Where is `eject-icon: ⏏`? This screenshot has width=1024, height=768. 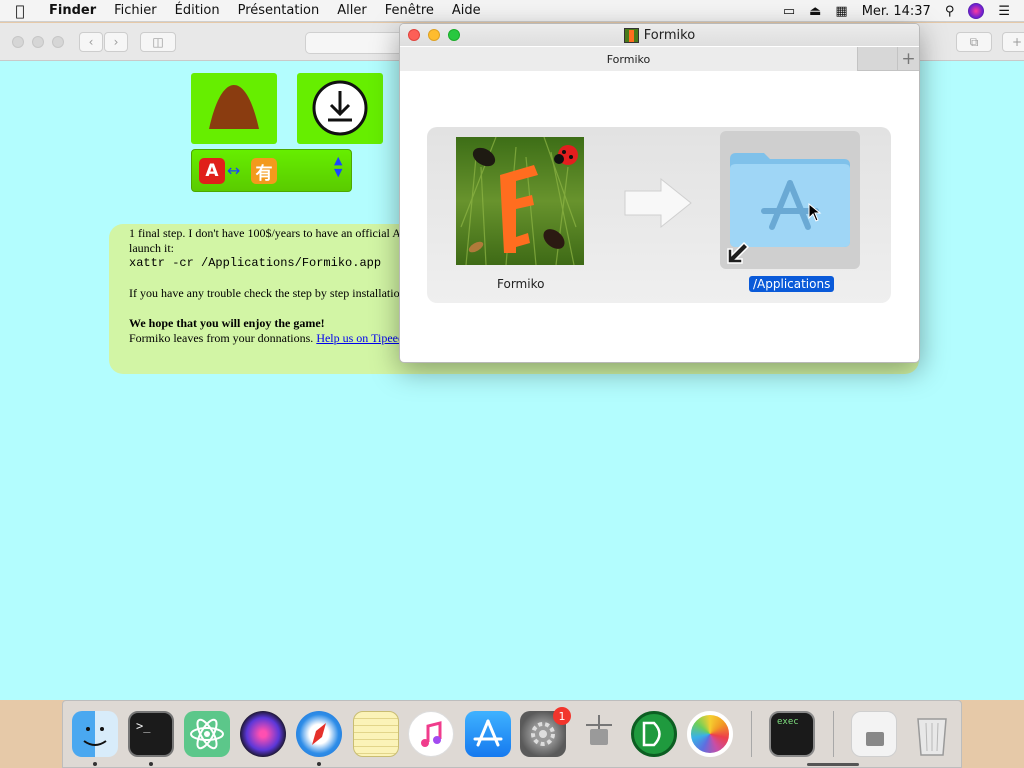
eject-icon: ⏏ is located at coordinates (815, 11).